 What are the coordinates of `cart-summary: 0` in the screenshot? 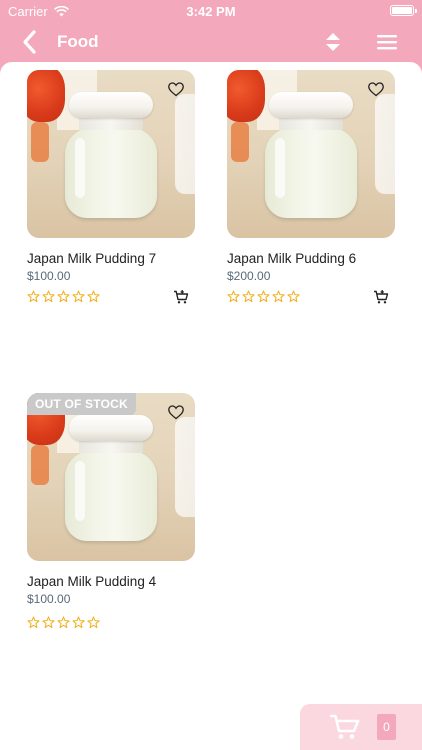 It's located at (361, 727).